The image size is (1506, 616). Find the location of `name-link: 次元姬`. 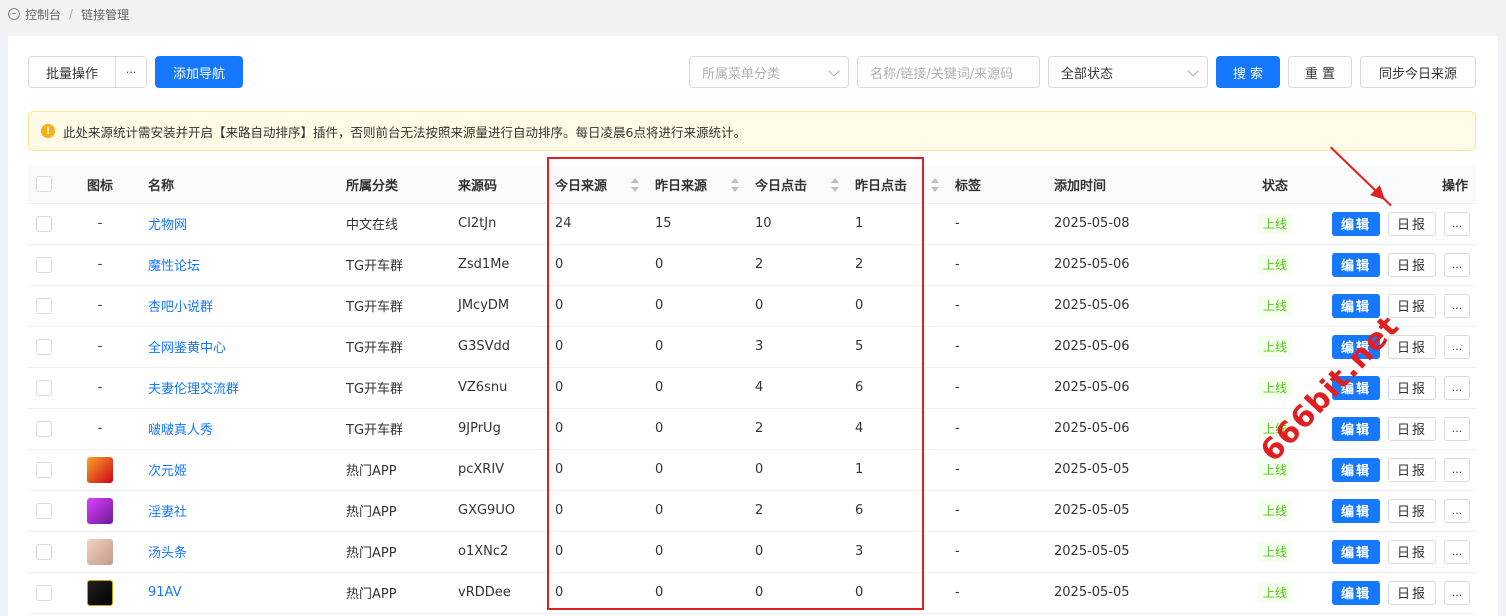

name-link: 次元姬 is located at coordinates (167, 471).